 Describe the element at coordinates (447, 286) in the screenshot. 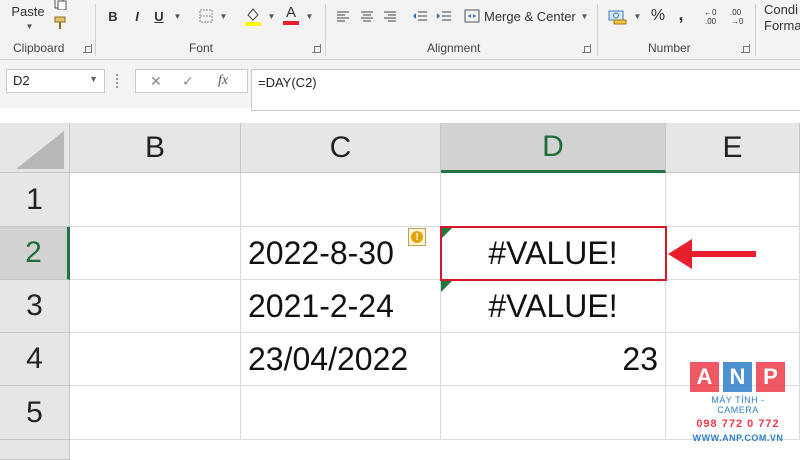

I see `error-indicator-icon` at that location.